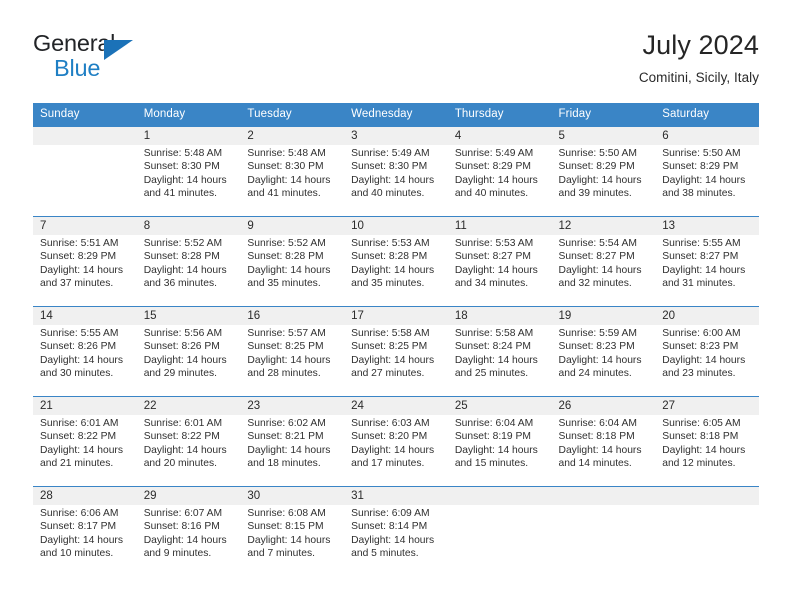 The image size is (792, 612). I want to click on day-number: 9, so click(292, 226).